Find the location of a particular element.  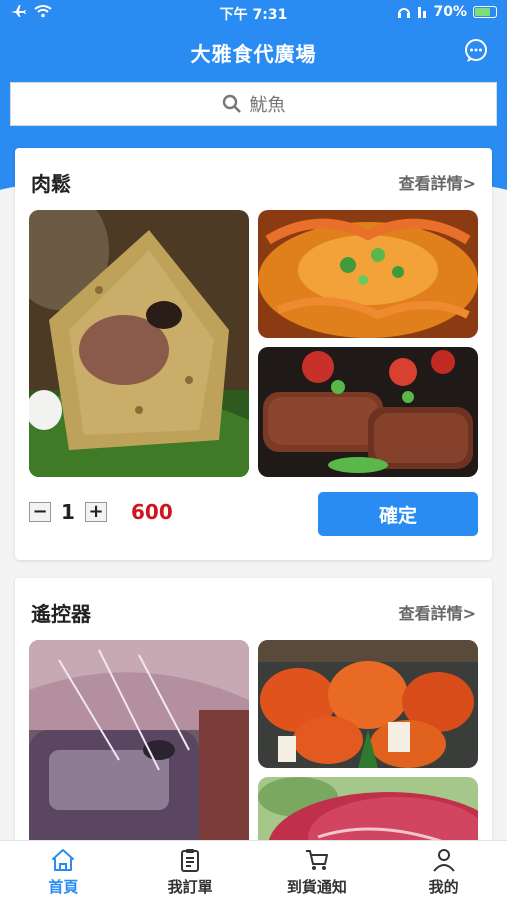

tab-home: 首頁 is located at coordinates (63, 870).